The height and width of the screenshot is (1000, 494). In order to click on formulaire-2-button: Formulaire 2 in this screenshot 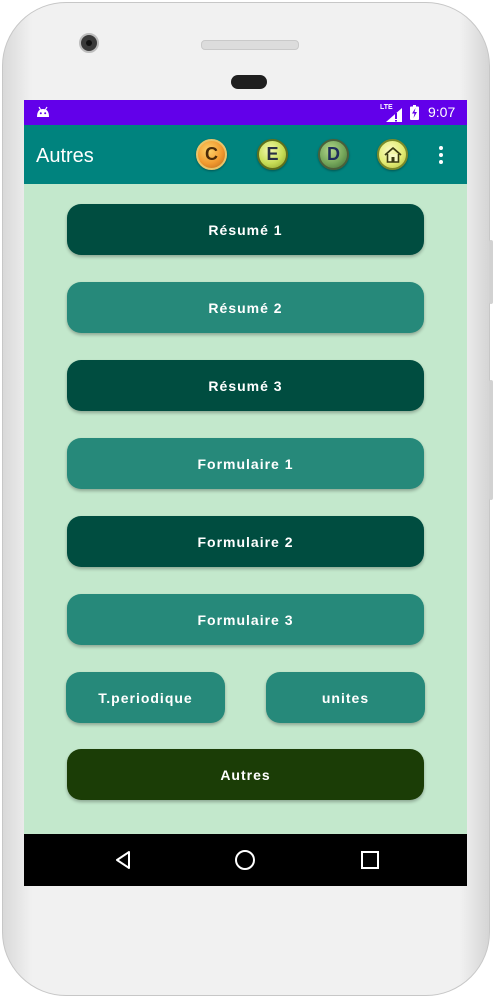, I will do `click(245, 541)`.